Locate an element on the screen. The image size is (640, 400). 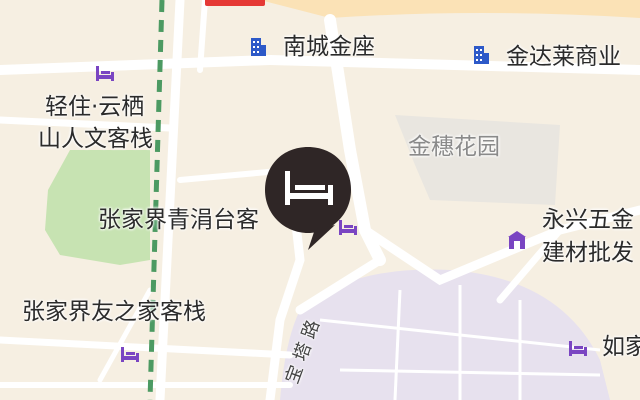
poi-label-yongxing-2: 建材批发 is located at coordinates (591, 253).